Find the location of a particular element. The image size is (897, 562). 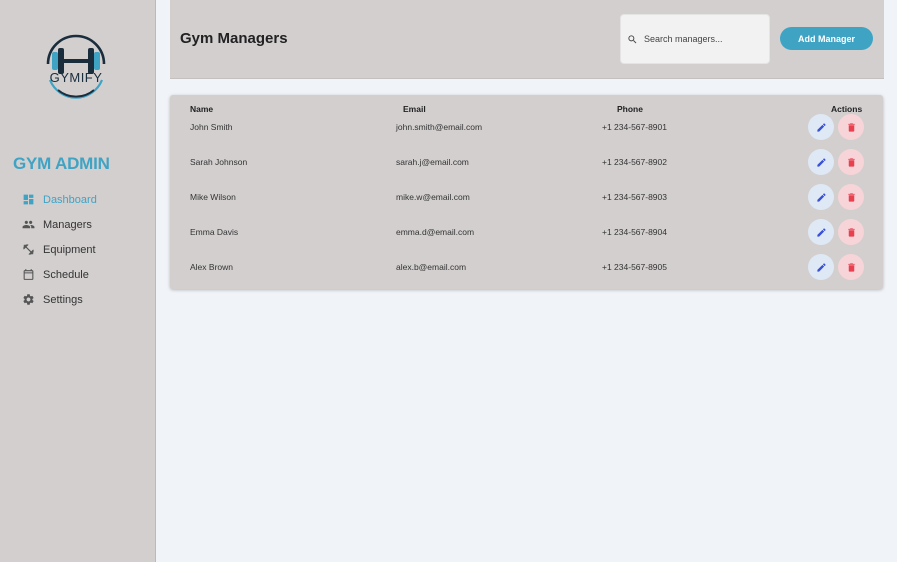

people-icon is located at coordinates (28, 224).